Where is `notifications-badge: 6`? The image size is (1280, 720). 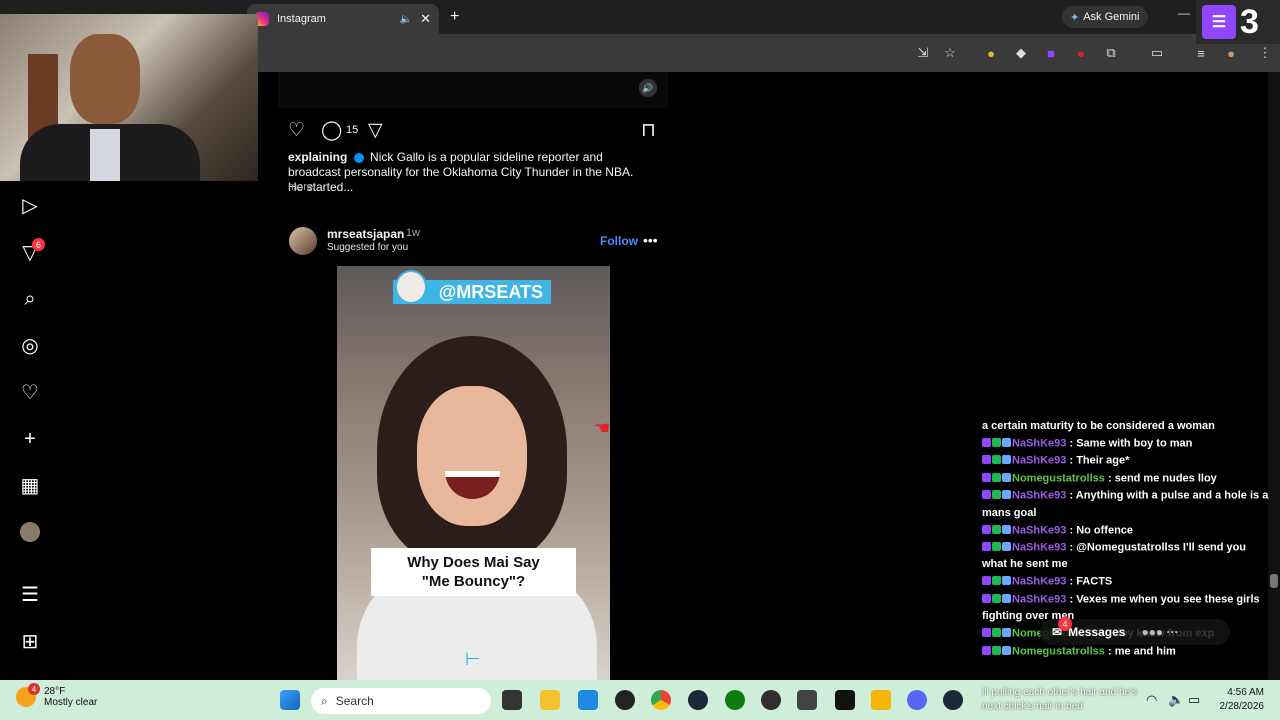 notifications-badge: 6 is located at coordinates (38, 244).